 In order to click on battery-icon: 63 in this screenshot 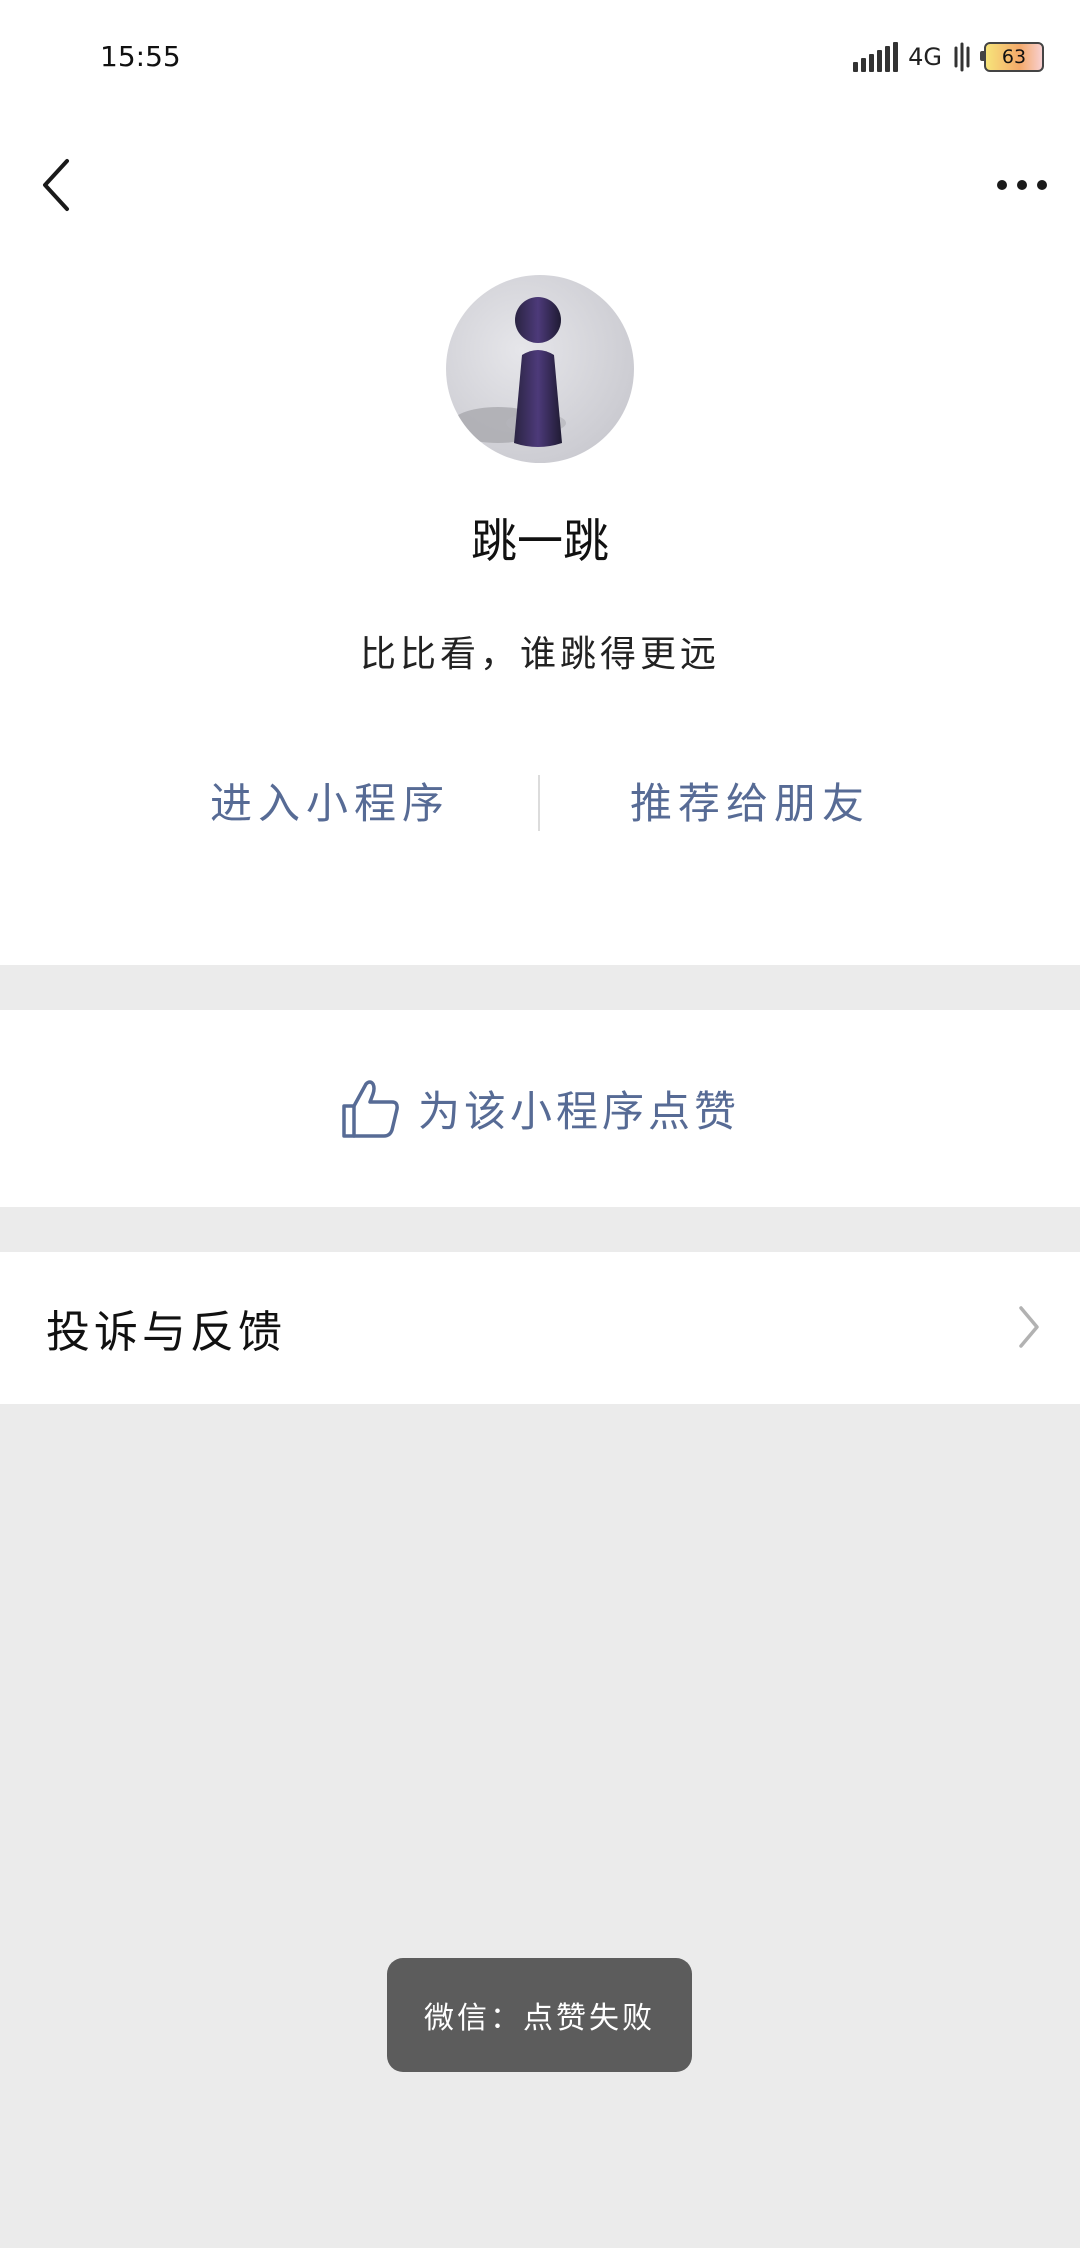, I will do `click(1012, 57)`.